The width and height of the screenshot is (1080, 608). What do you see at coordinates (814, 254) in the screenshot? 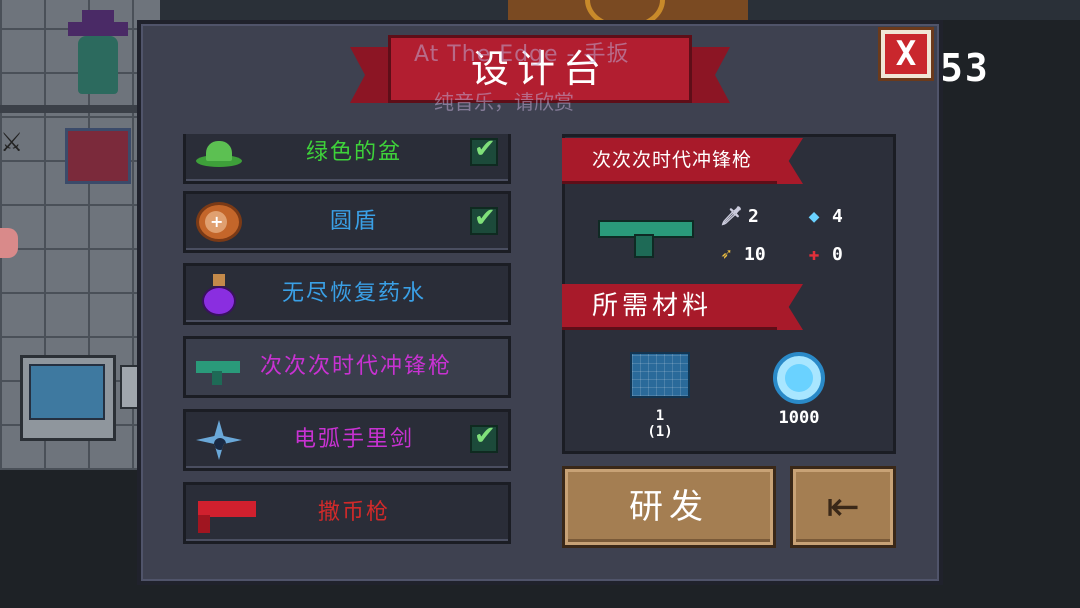
I see `crosshair-icon: ✚` at bounding box center [814, 254].